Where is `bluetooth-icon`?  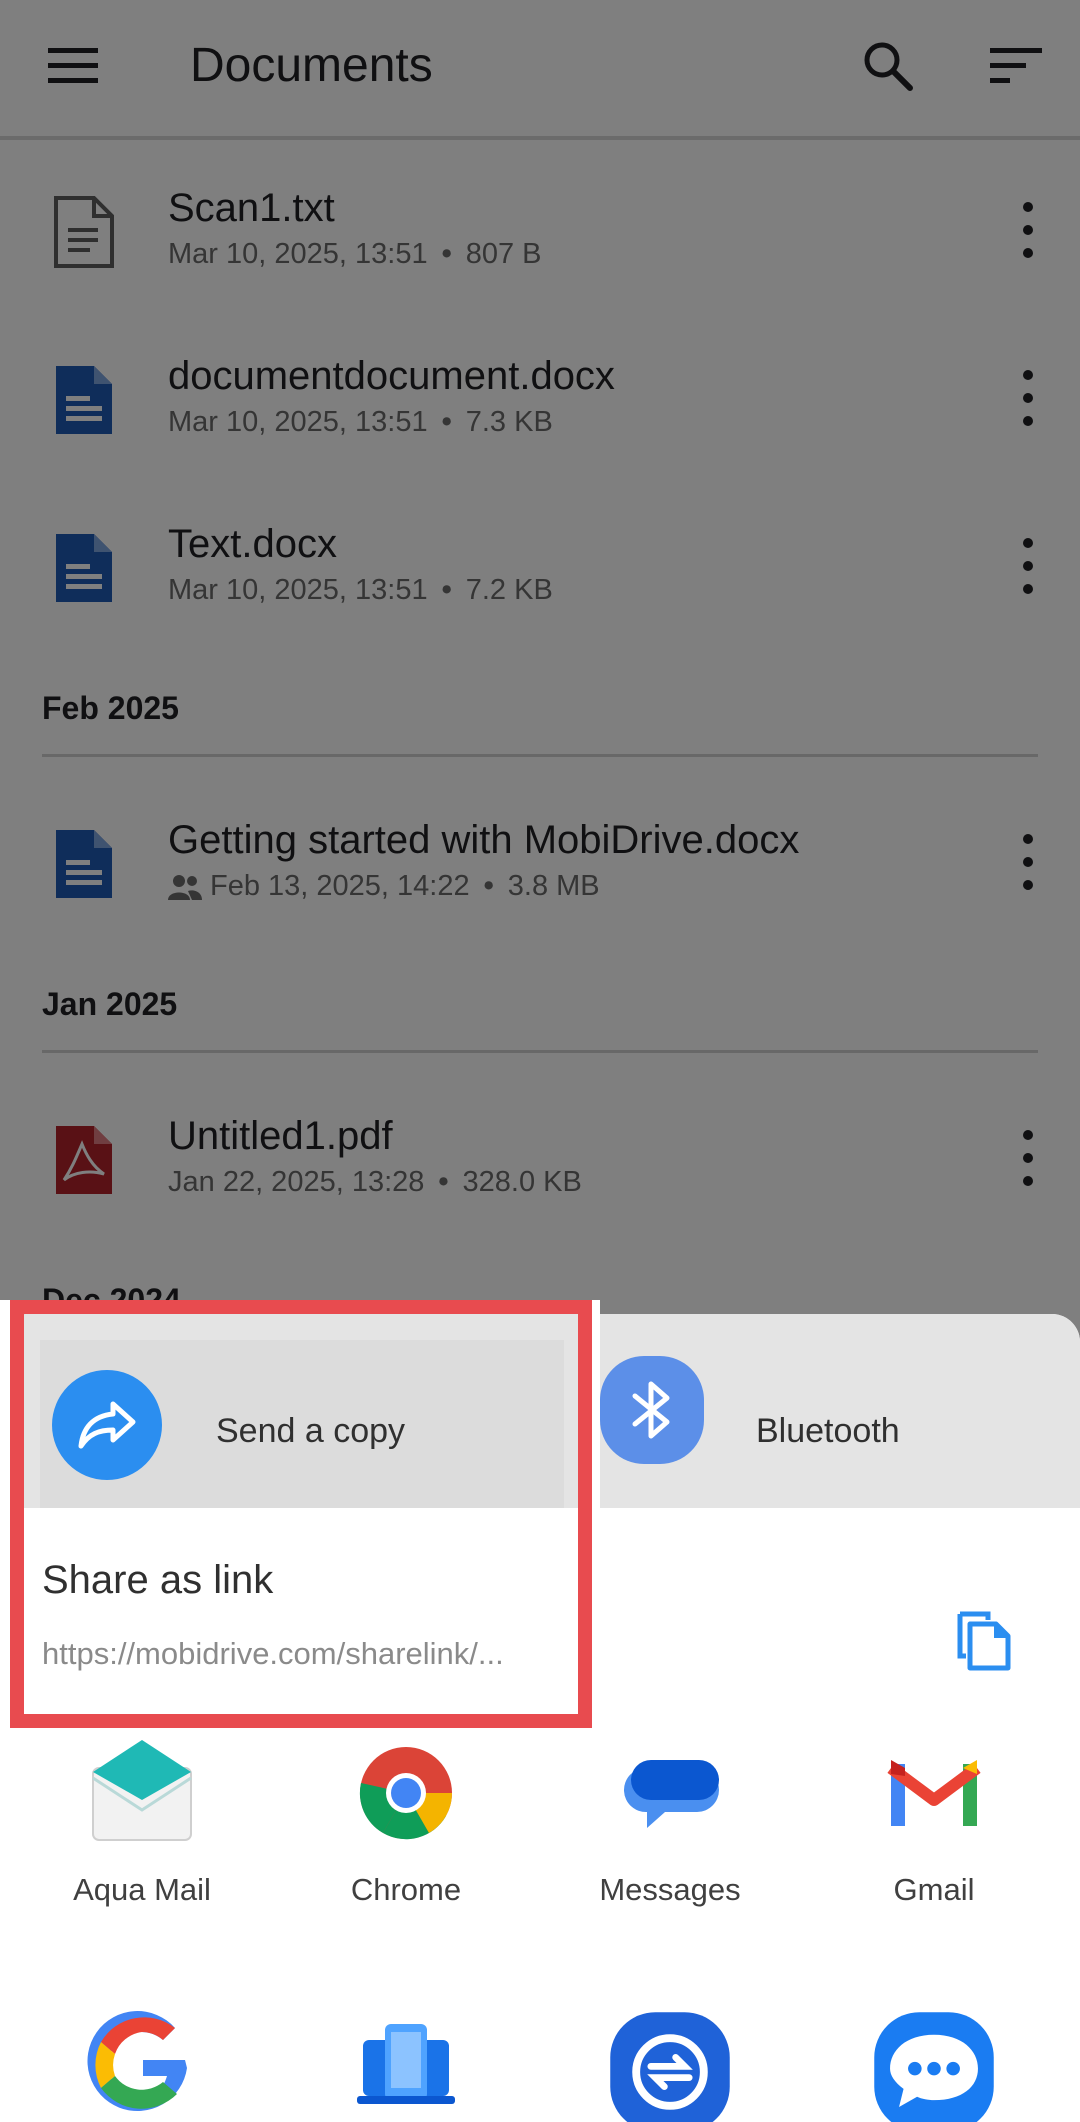 bluetooth-icon is located at coordinates (652, 1410).